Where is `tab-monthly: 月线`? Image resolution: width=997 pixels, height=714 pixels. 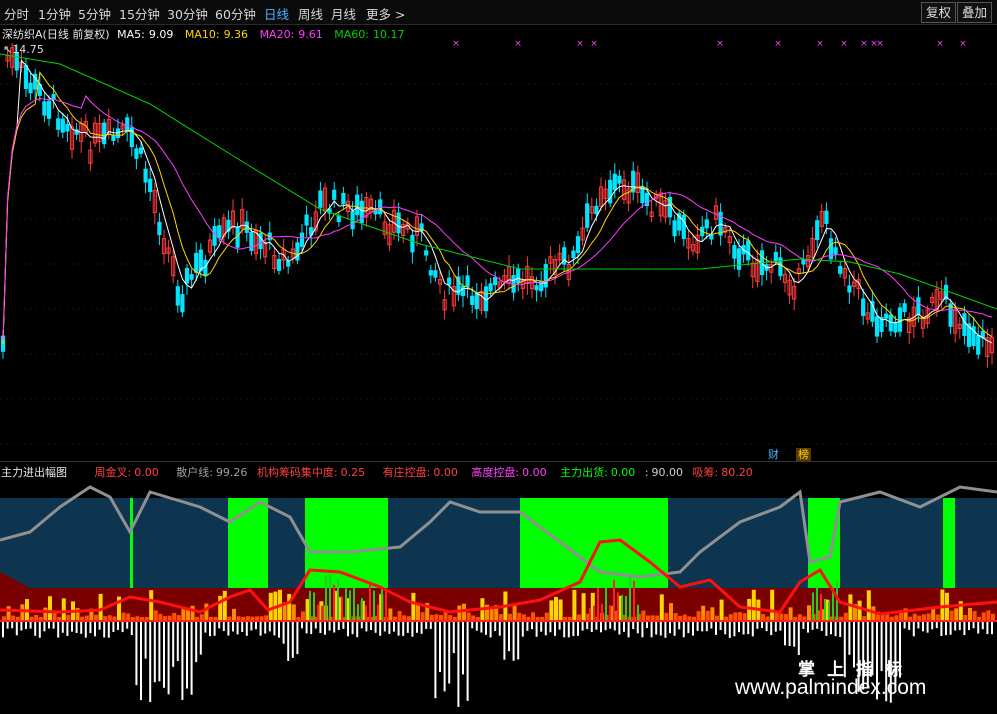 tab-monthly: 月线 is located at coordinates (343, 13).